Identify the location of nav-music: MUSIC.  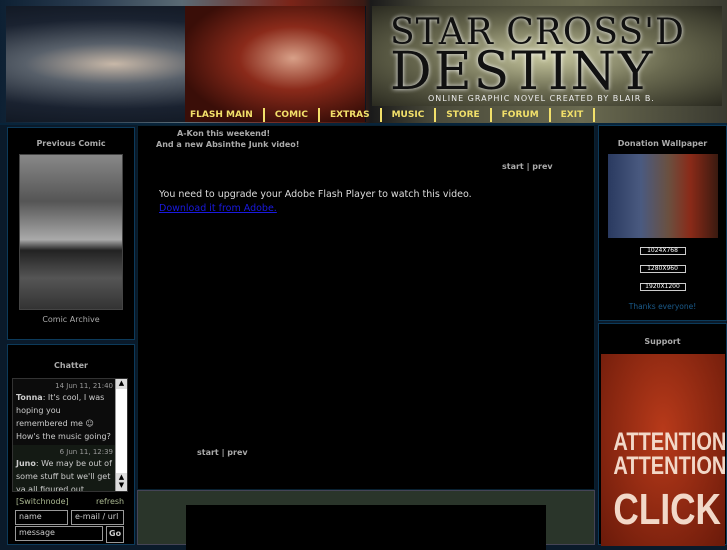
(409, 115).